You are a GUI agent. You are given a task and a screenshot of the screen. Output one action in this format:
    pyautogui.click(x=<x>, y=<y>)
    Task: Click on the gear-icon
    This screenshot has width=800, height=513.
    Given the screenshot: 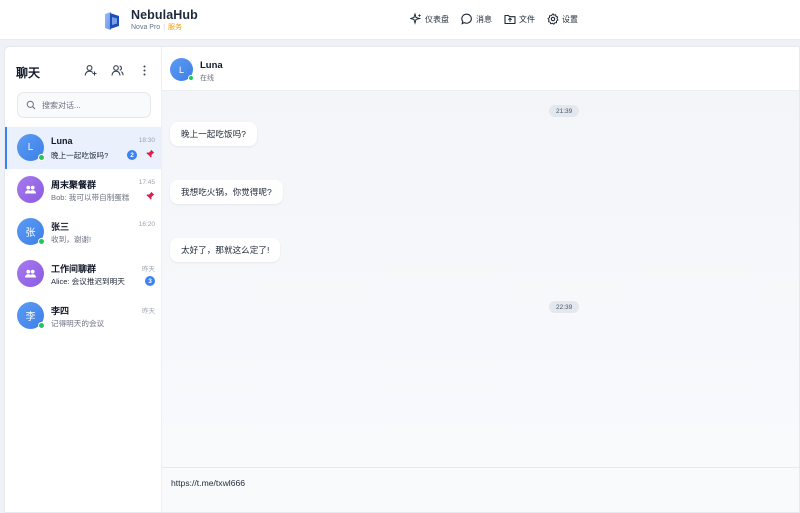 What is the action you would take?
    pyautogui.click(x=553, y=19)
    